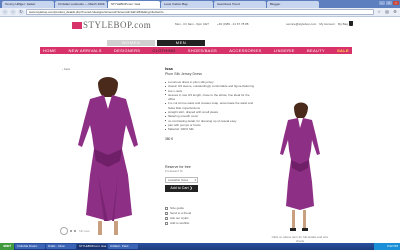 The width and height of the screenshot is (400, 250). Describe the element at coordinates (21, 12) in the screenshot. I see `reload-icon: ↻` at that location.